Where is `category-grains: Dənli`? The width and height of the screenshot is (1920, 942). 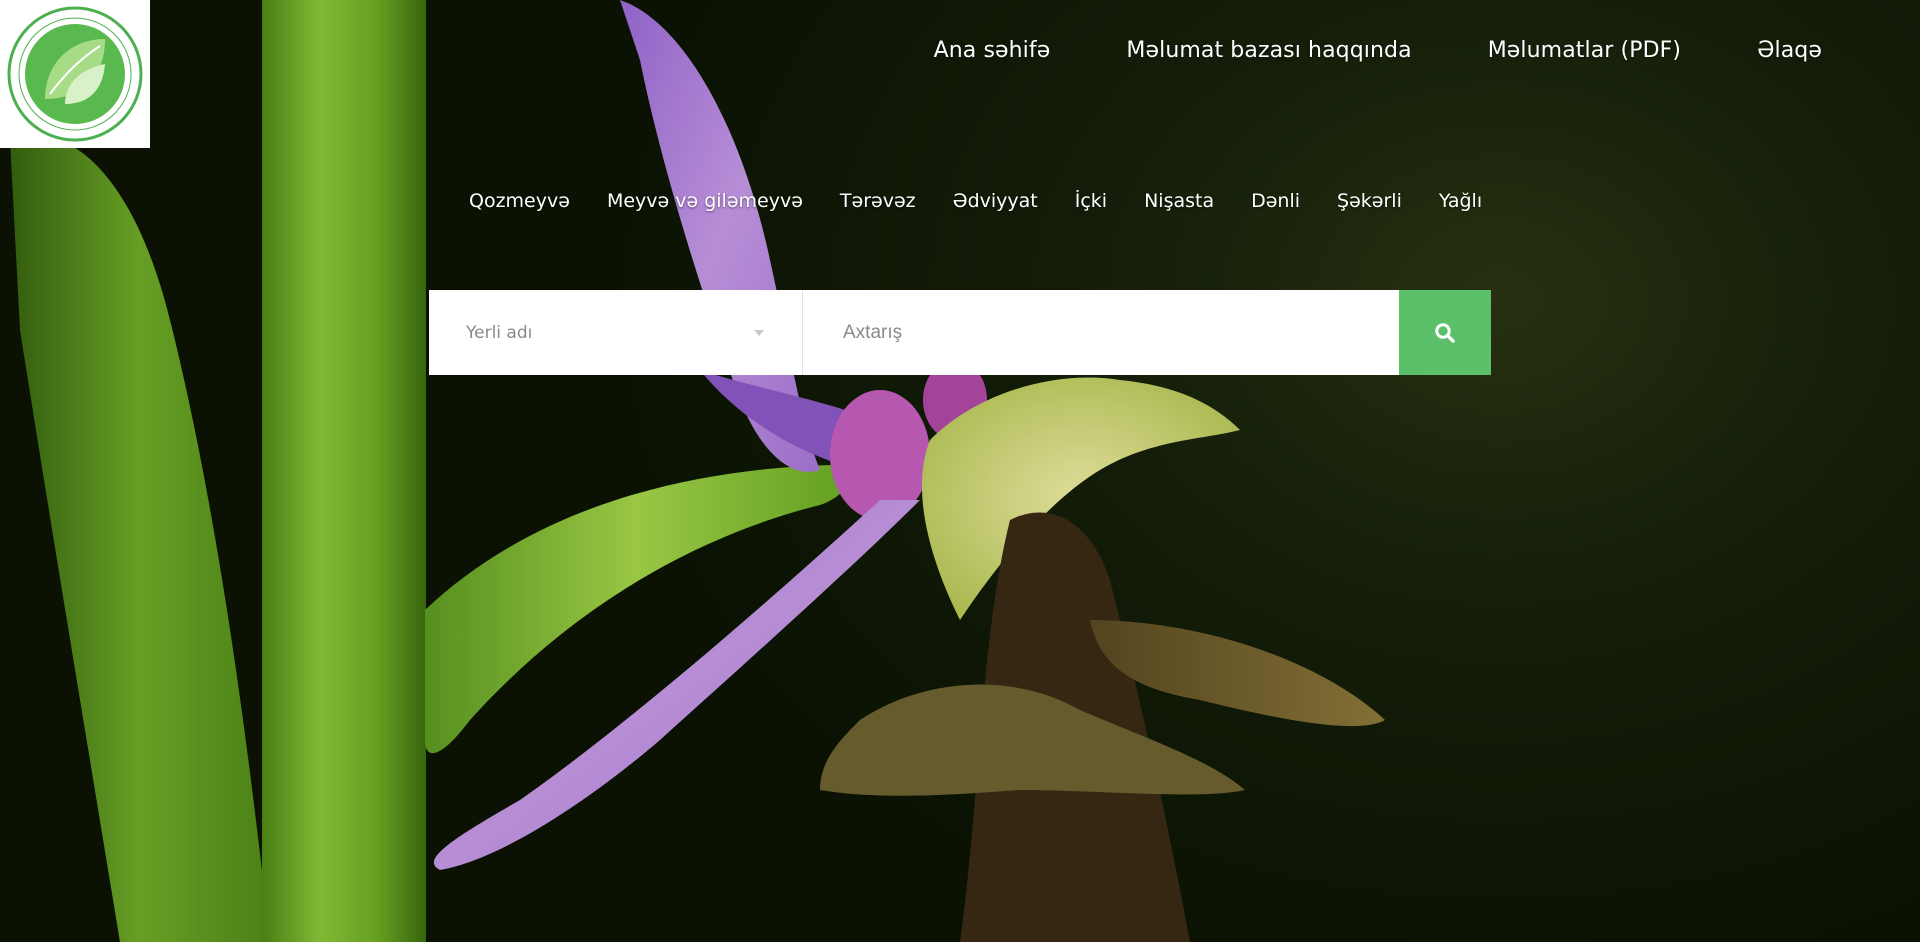
category-grains: Dənli is located at coordinates (1275, 201).